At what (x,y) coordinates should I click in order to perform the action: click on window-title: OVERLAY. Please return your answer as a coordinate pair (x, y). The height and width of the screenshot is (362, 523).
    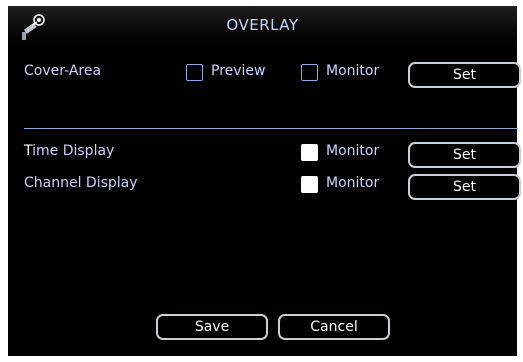
    Looking at the image, I should click on (262, 25).